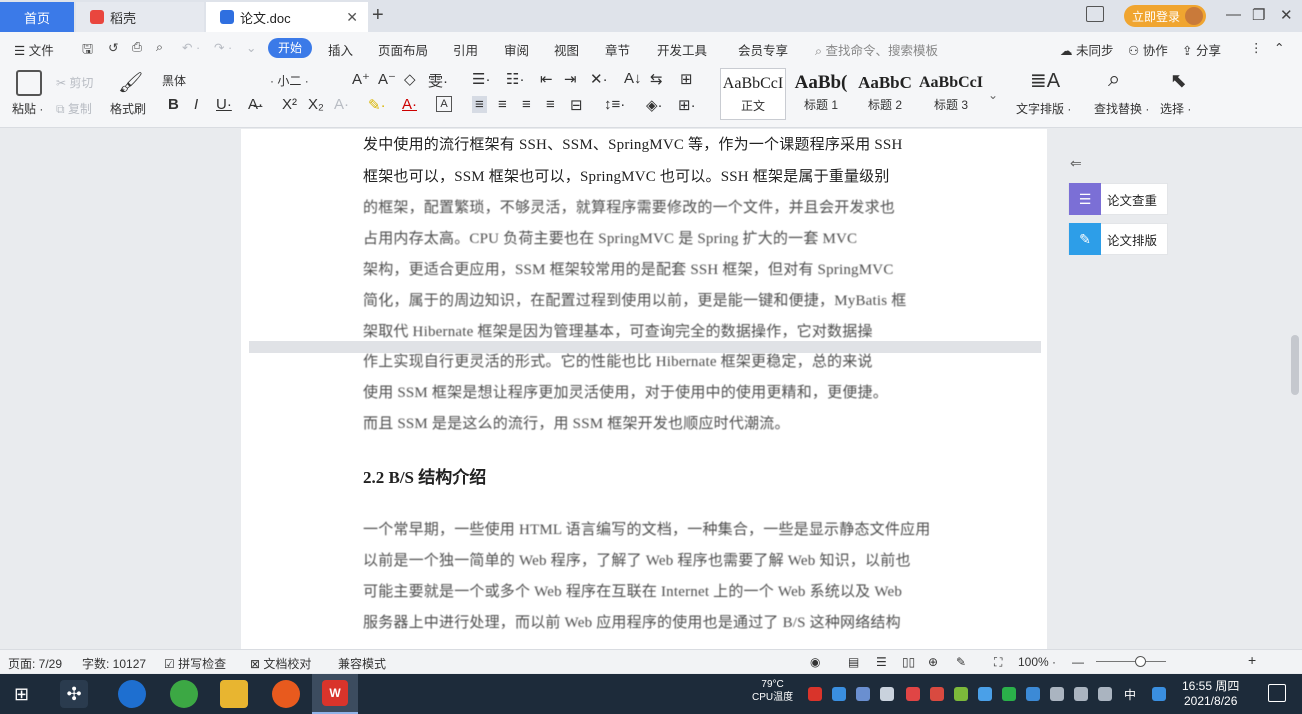  I want to click on bluetooth-icon, so click(1033, 694).